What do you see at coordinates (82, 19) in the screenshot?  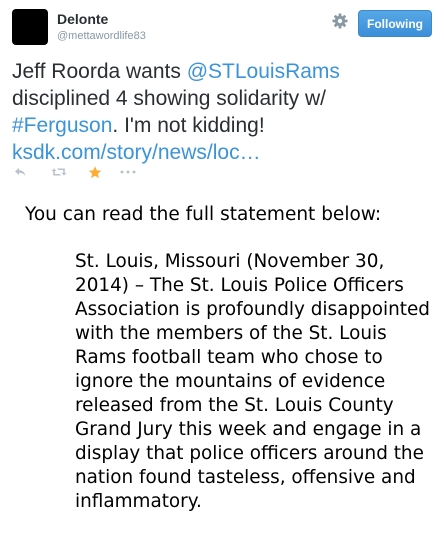 I see `author-display-name: Delonte` at bounding box center [82, 19].